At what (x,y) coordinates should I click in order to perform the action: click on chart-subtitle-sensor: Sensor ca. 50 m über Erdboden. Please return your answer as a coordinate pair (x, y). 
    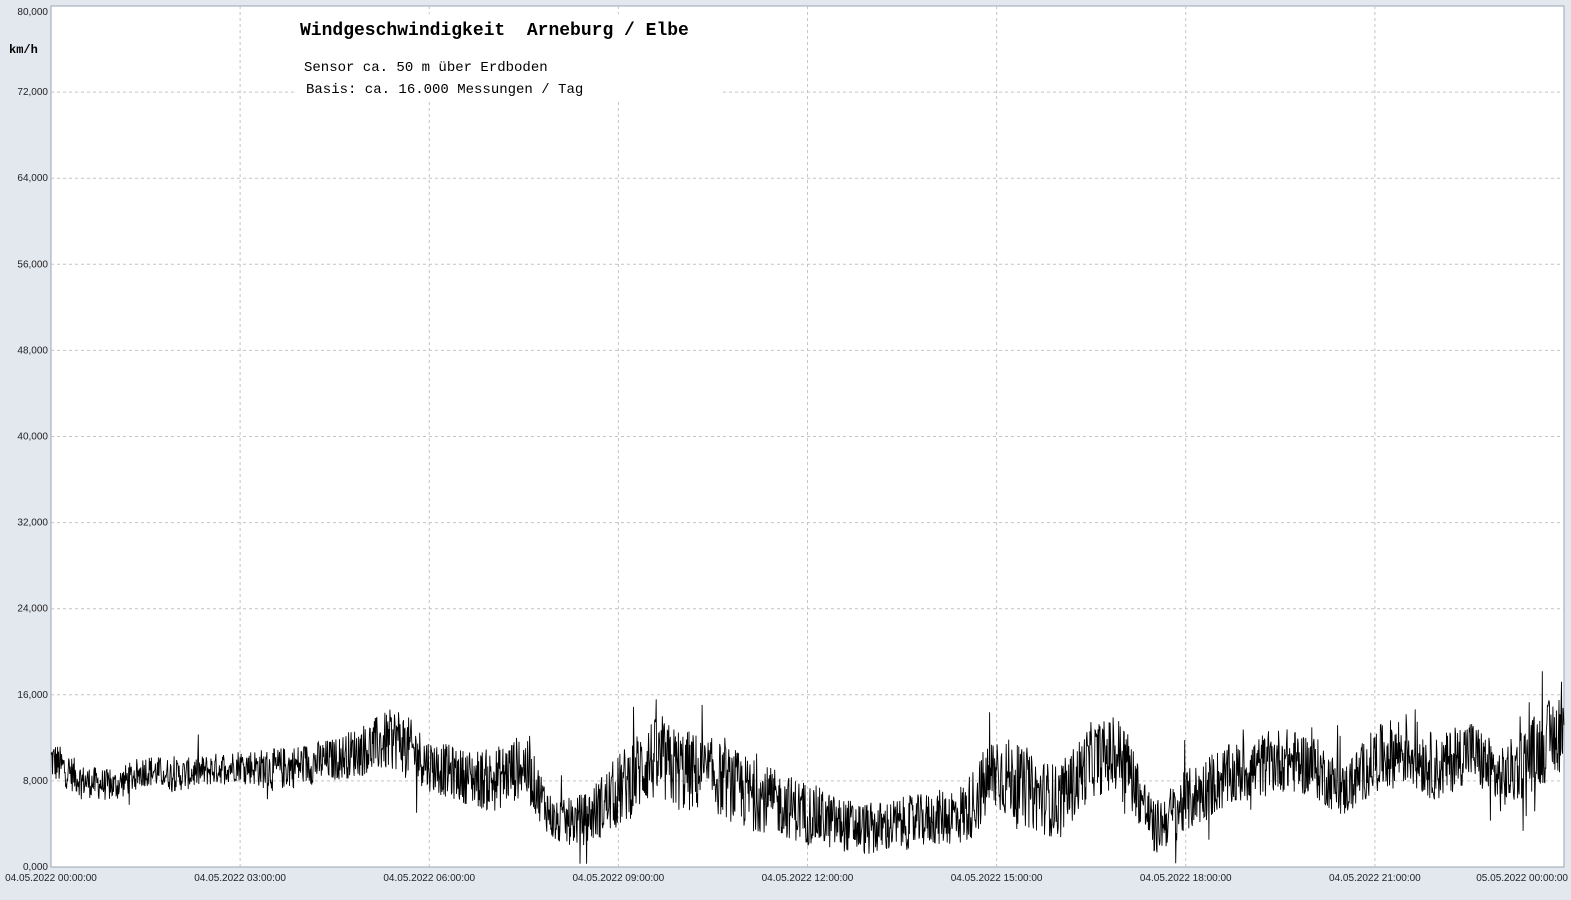
    Looking at the image, I should click on (426, 68).